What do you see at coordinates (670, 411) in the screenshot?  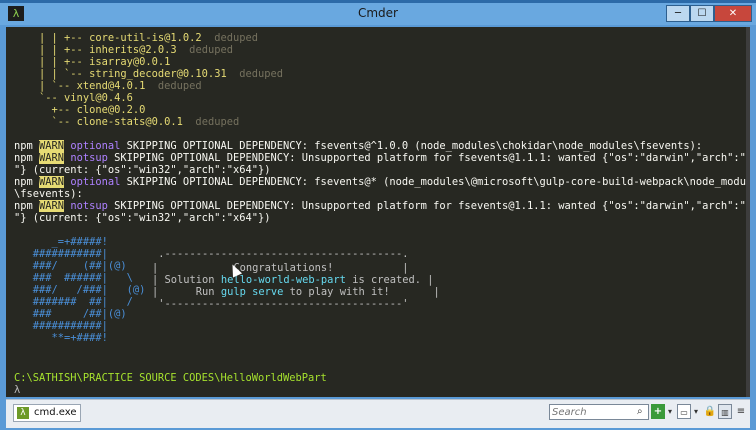 I see `new-console-dropdown-icon: ▾` at bounding box center [670, 411].